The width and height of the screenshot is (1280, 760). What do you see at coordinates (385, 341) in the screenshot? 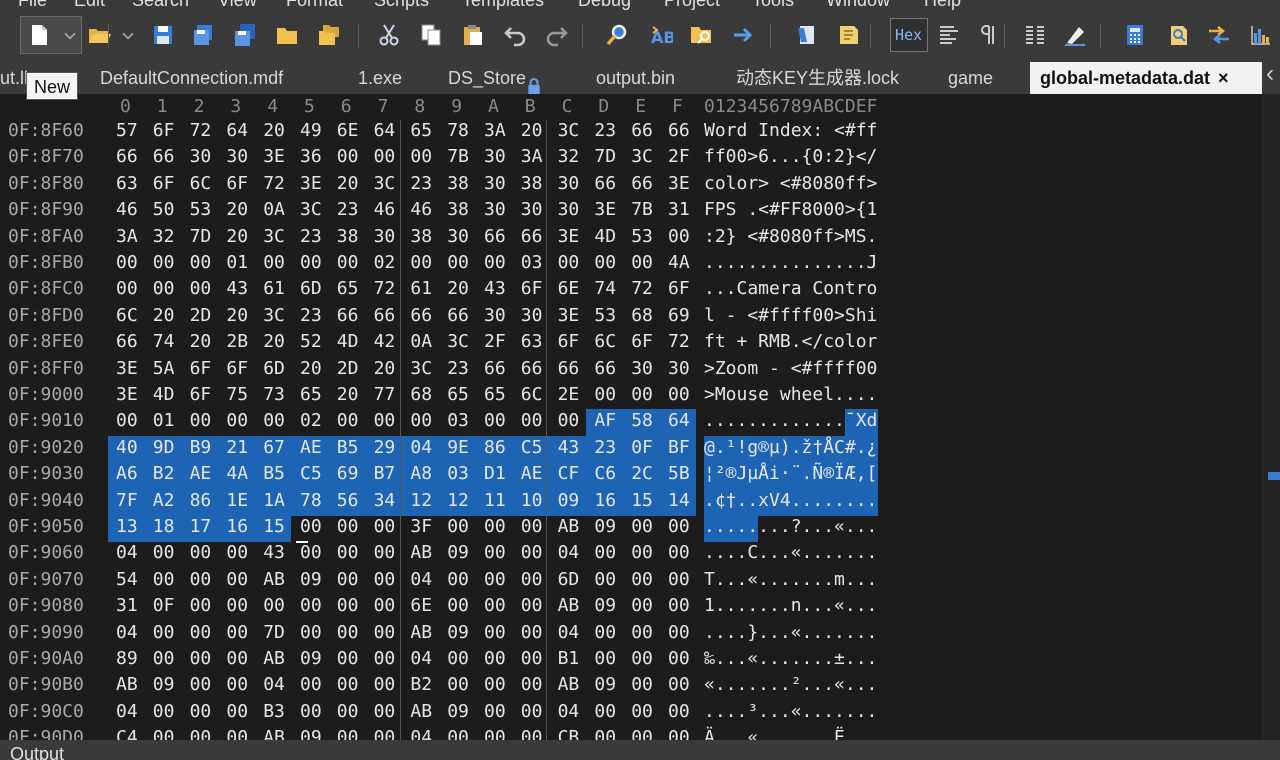
I see `hex-byte: 42` at bounding box center [385, 341].